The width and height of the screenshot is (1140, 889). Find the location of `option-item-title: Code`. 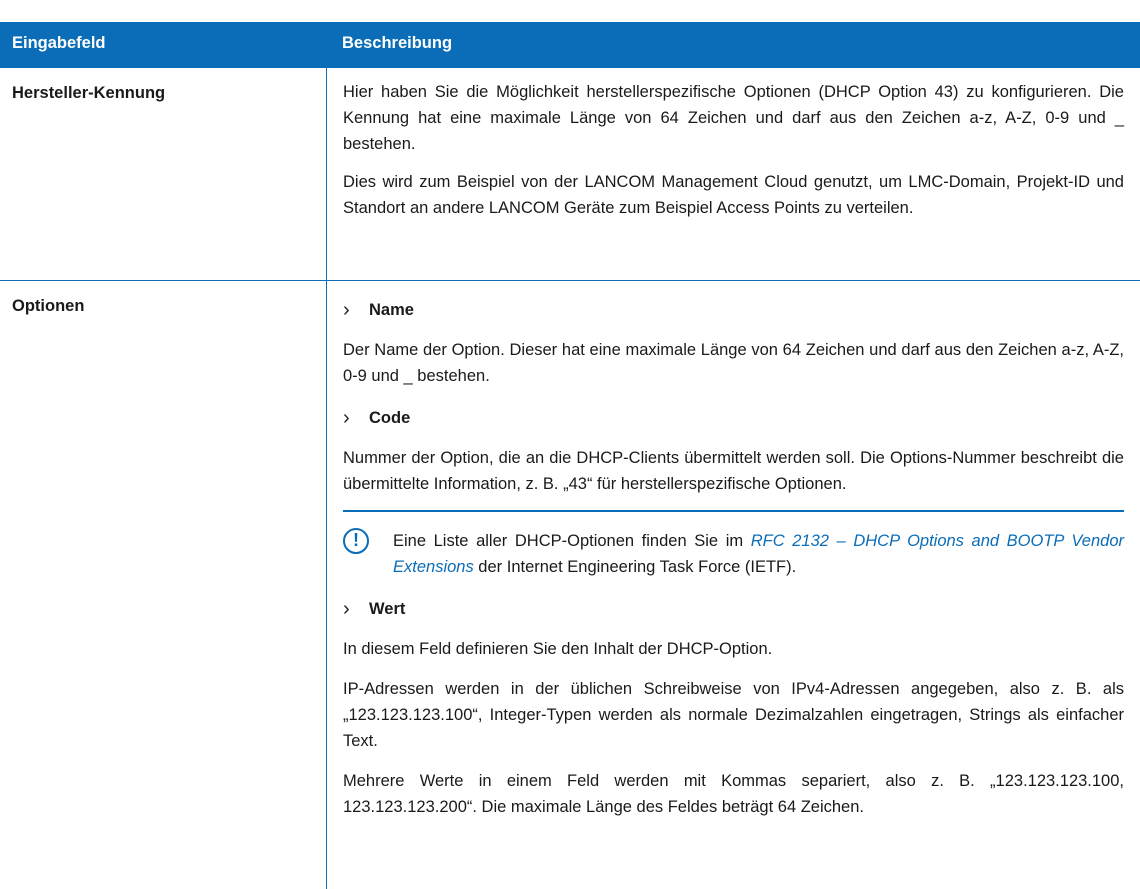

option-item-title: Code is located at coordinates (390, 418).